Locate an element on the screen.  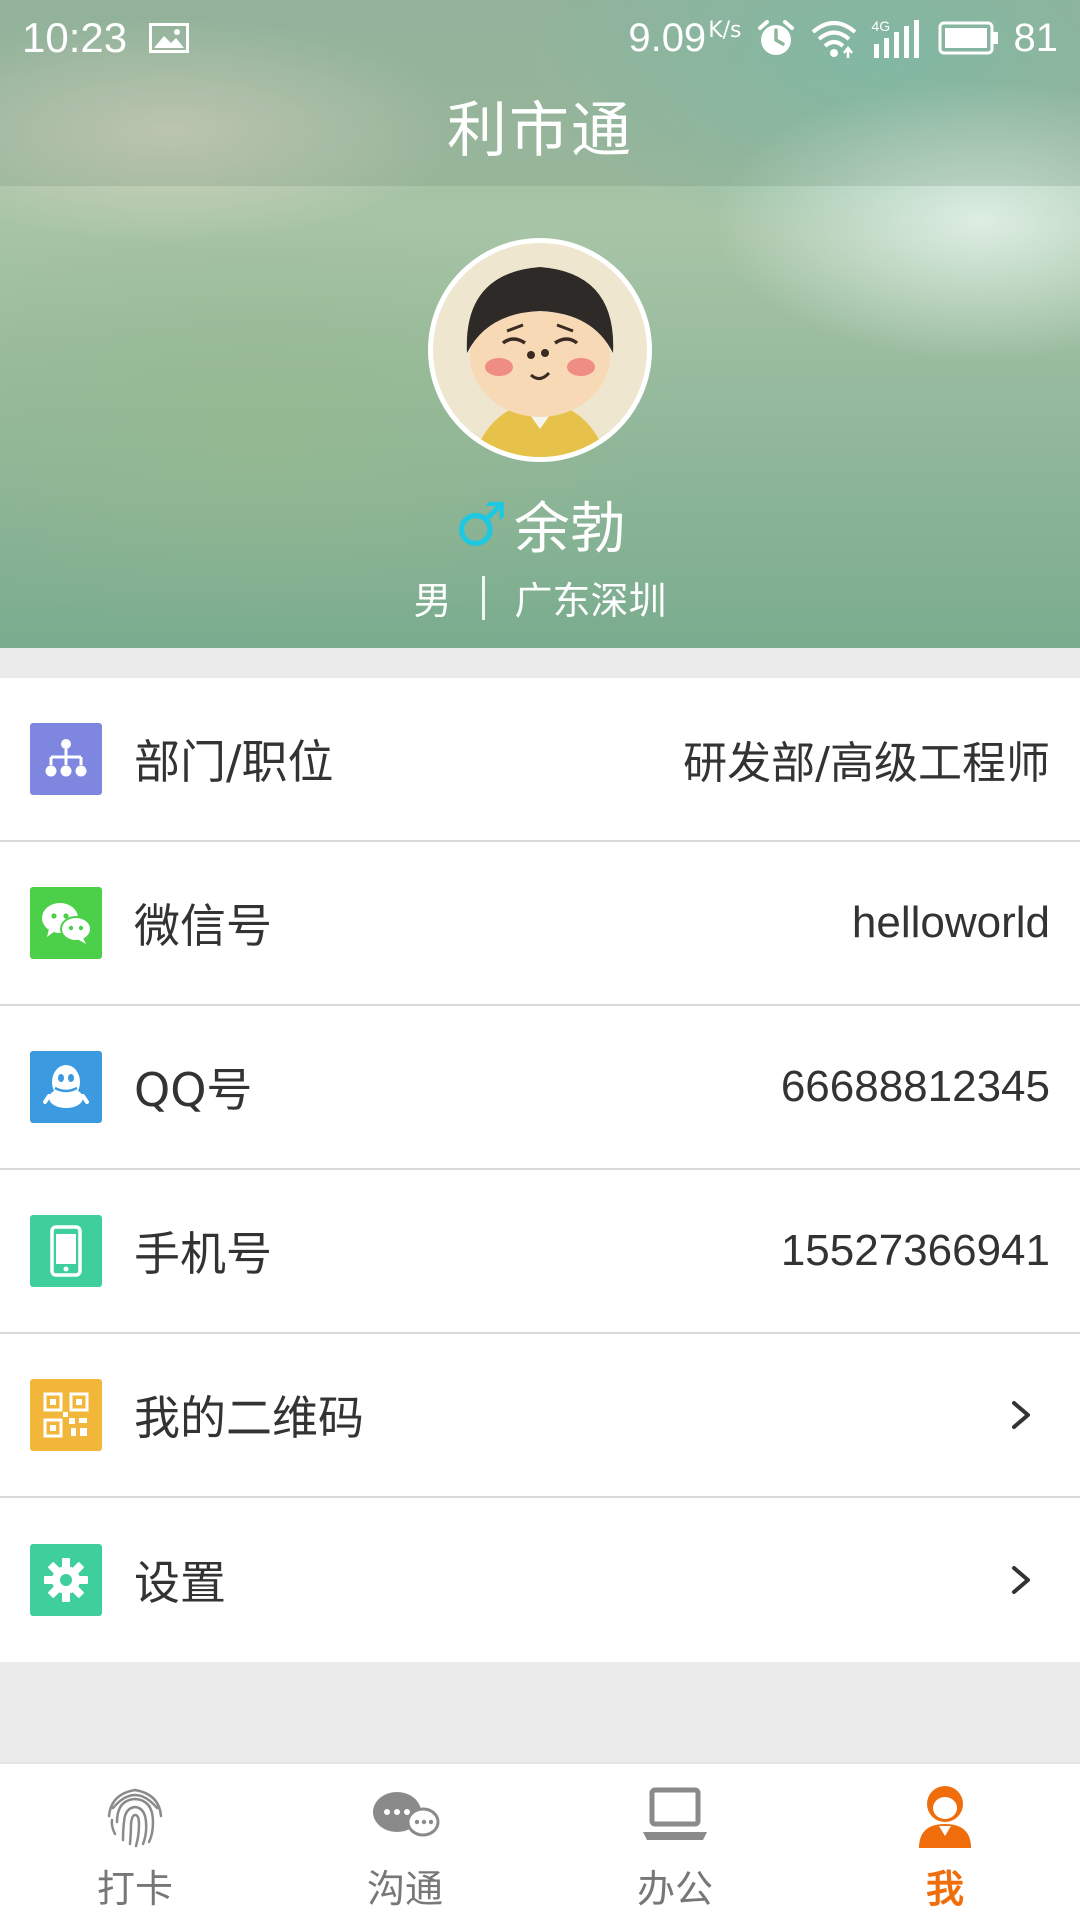
battery-icon is located at coordinates (968, 38).